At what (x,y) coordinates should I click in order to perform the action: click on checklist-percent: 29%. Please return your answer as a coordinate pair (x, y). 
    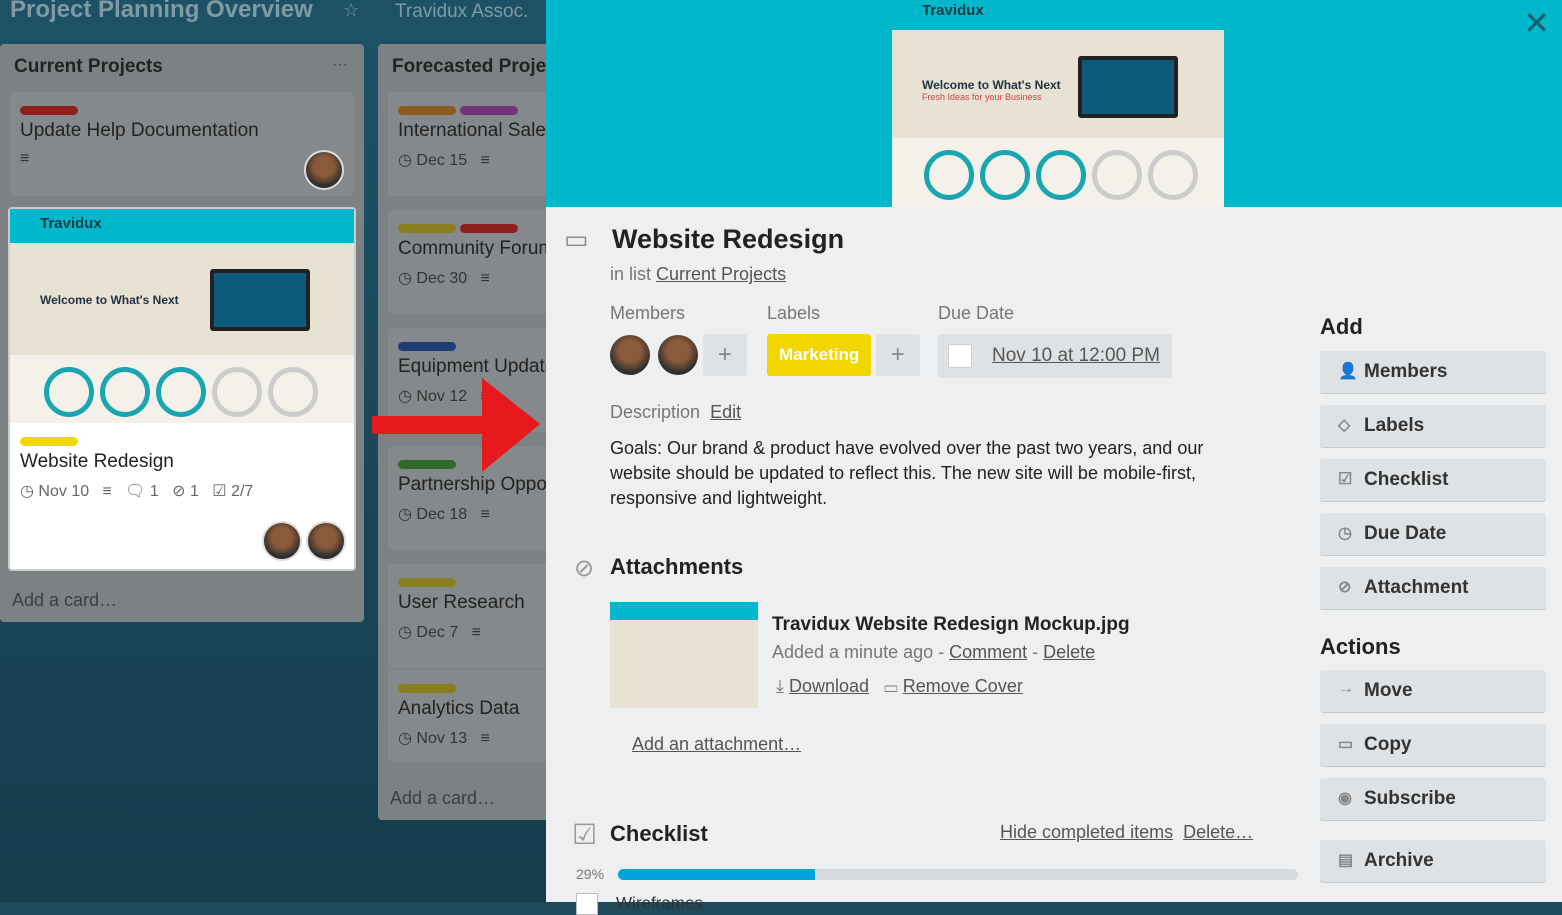
    Looking at the image, I should click on (590, 874).